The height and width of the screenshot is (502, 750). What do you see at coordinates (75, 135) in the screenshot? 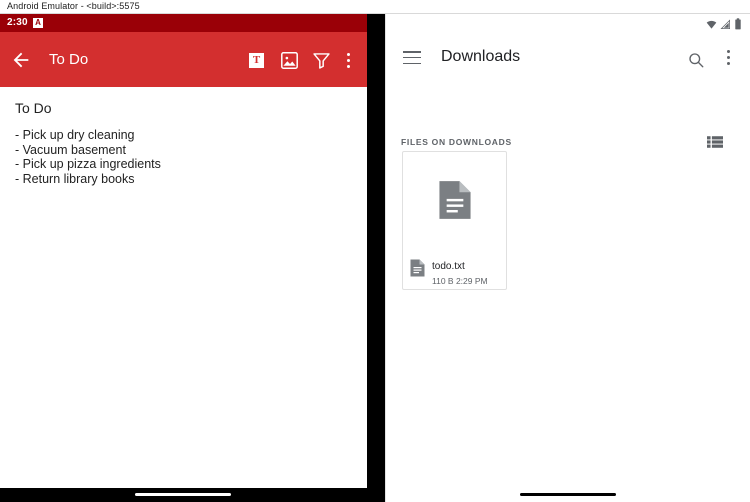
I see `note-line: - Pick up dry cleaning` at bounding box center [75, 135].